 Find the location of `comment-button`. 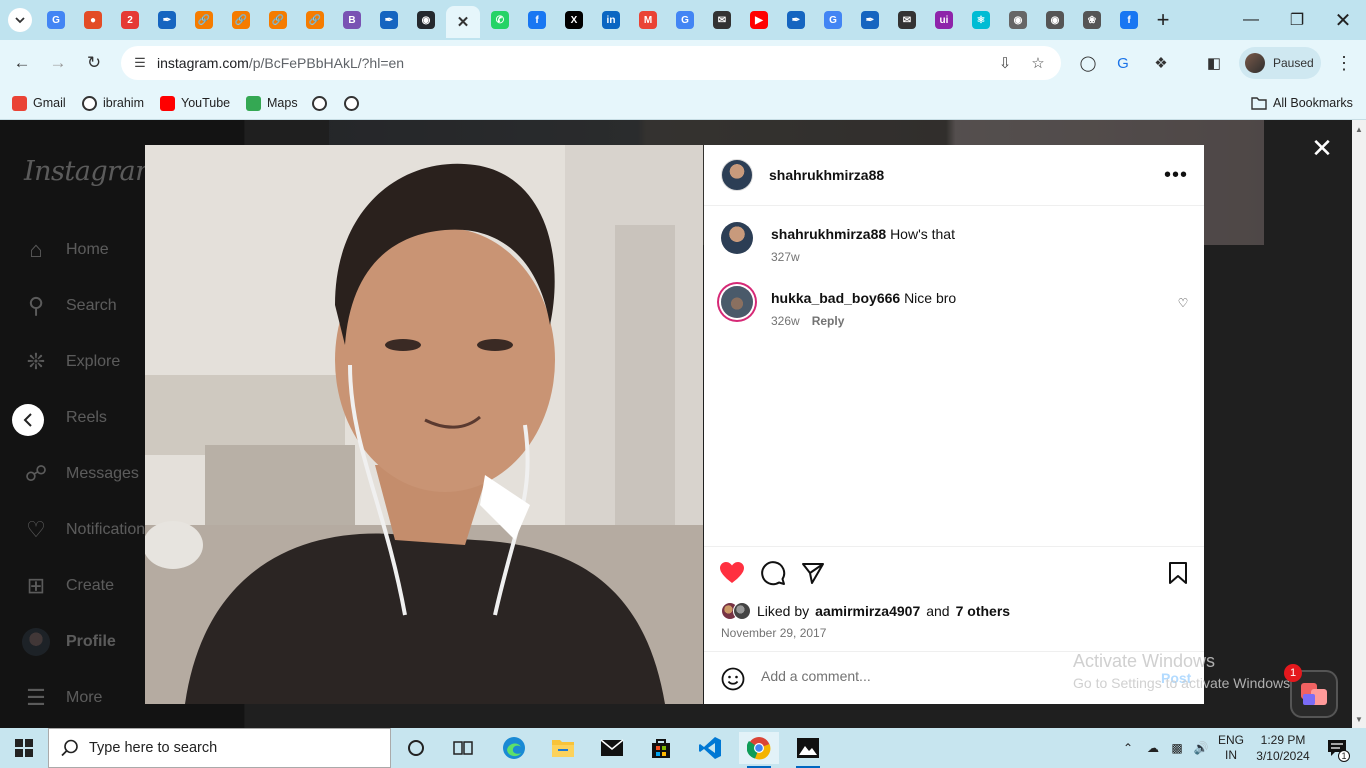

comment-button is located at coordinates (773, 573).